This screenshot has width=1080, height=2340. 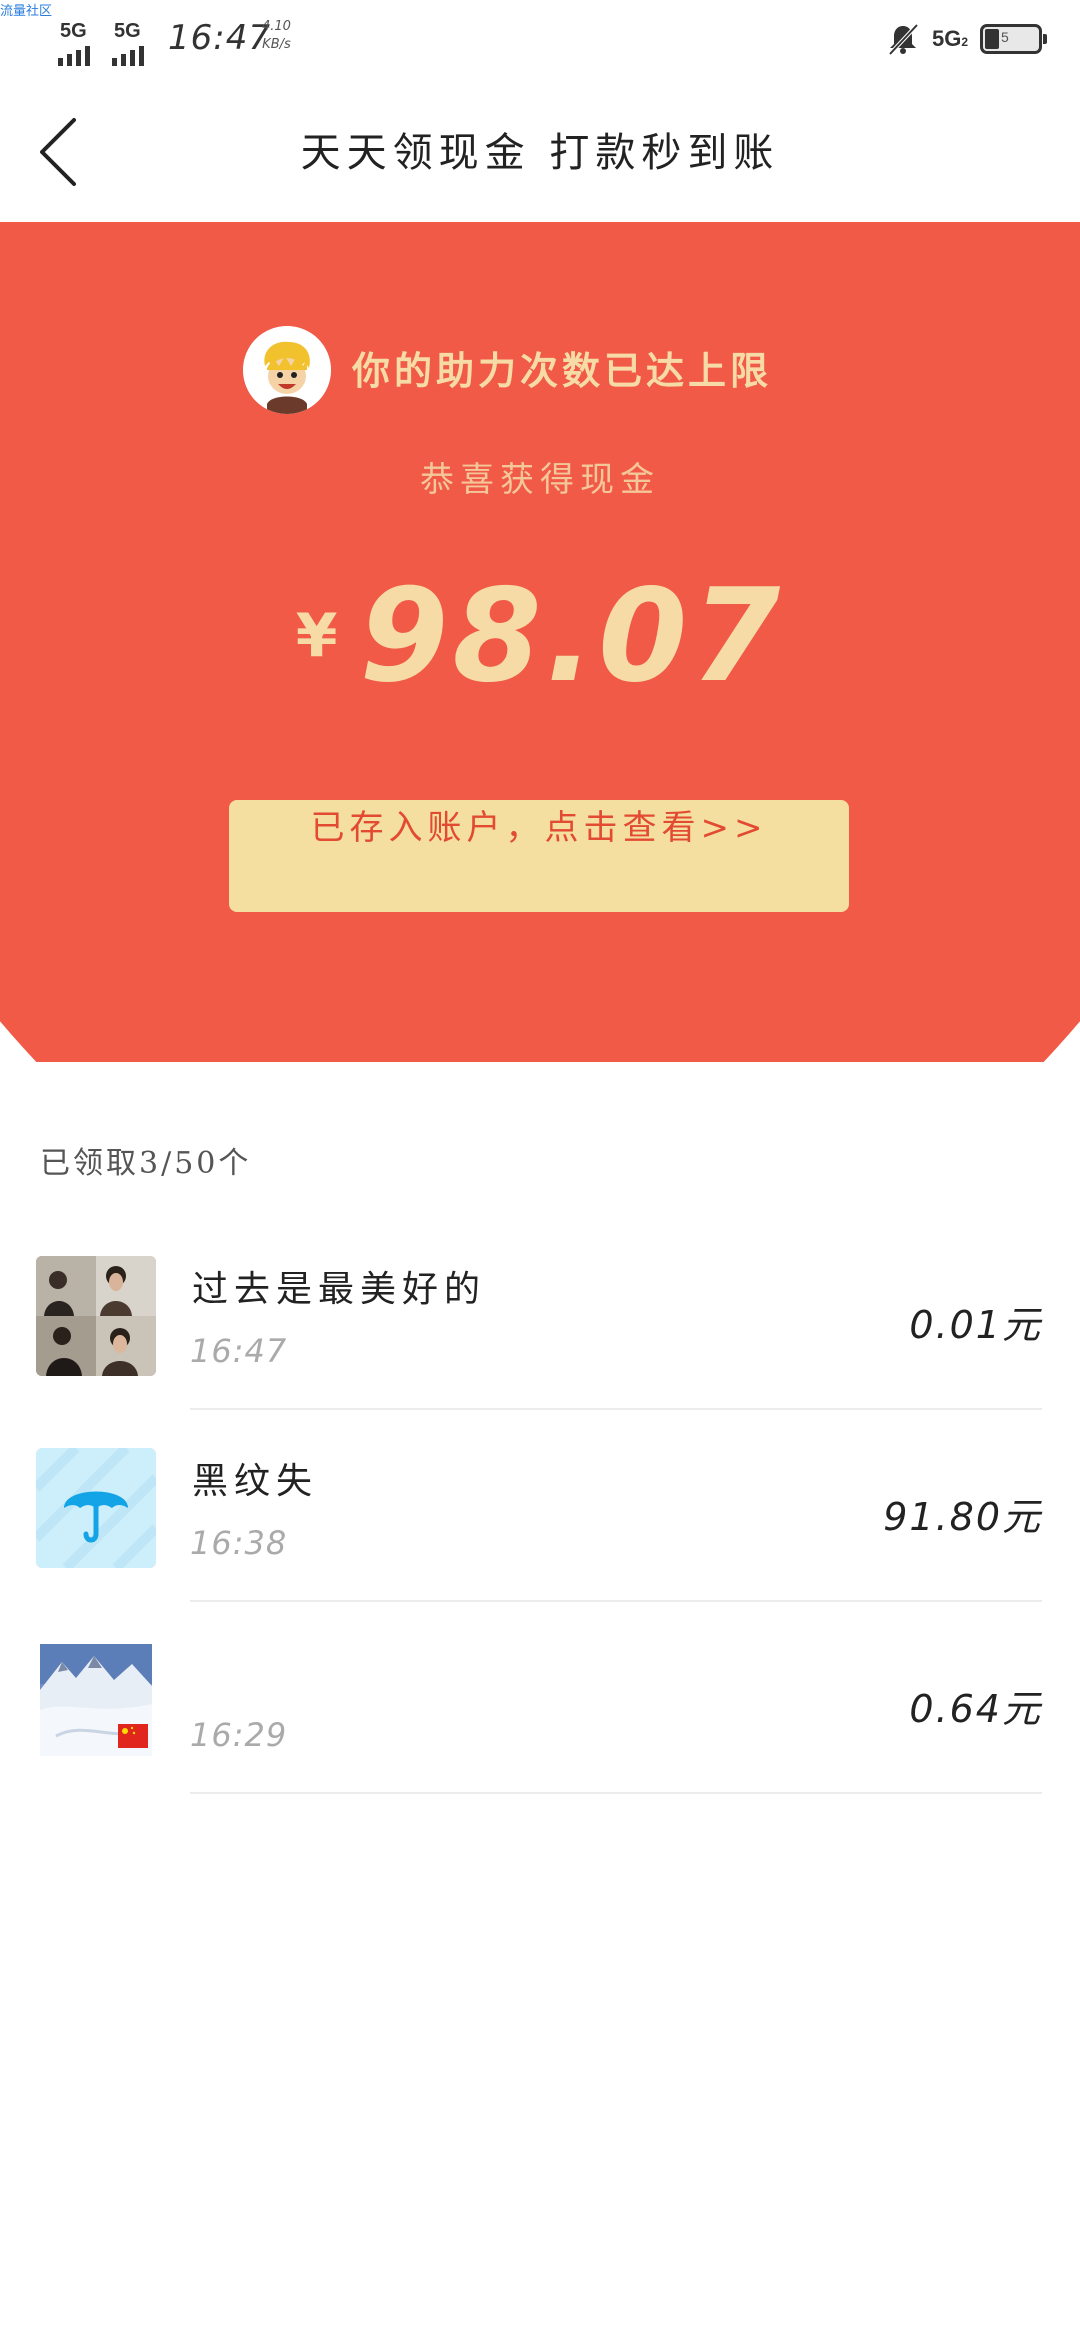 I want to click on snow-mountain-photo-icon, so click(x=96, y=1700).